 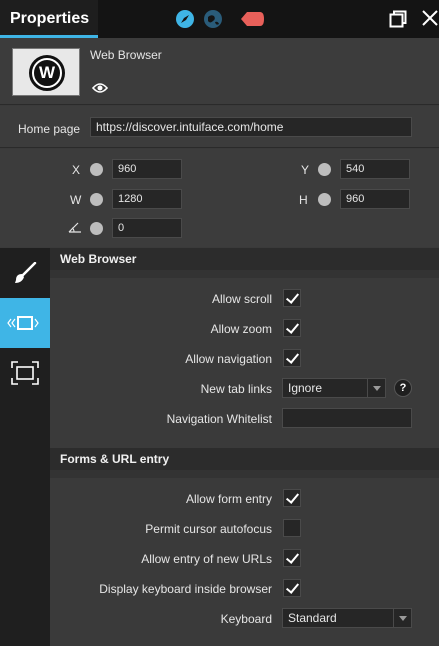 What do you see at coordinates (49, 129) in the screenshot?
I see `home-page-label: Home page` at bounding box center [49, 129].